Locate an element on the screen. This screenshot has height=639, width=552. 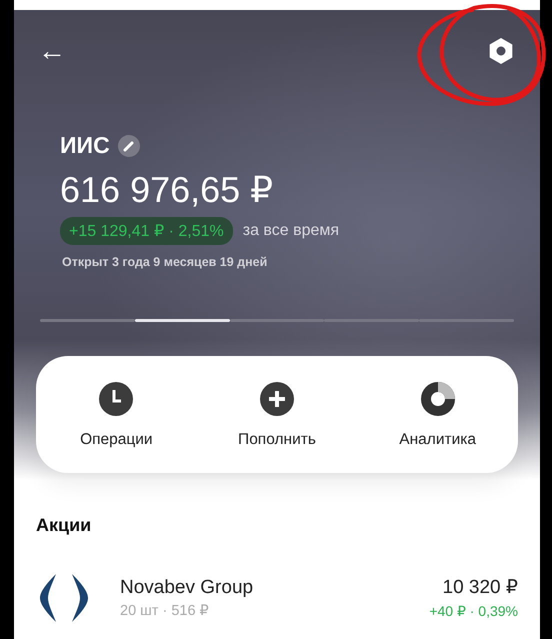
holding-change: +40 ₽ · 0,39% is located at coordinates (473, 611).